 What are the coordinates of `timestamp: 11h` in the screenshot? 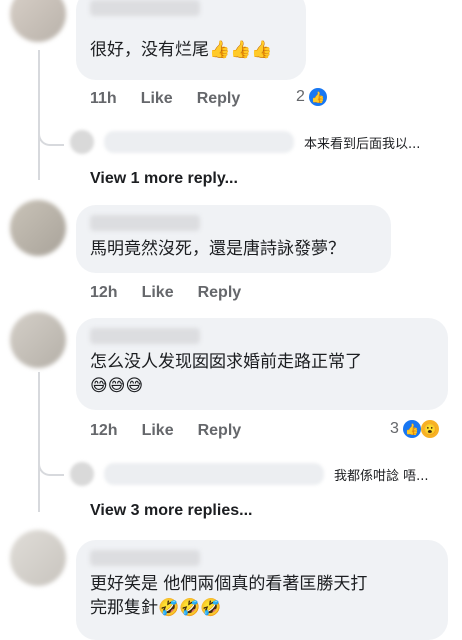 It's located at (103, 99).